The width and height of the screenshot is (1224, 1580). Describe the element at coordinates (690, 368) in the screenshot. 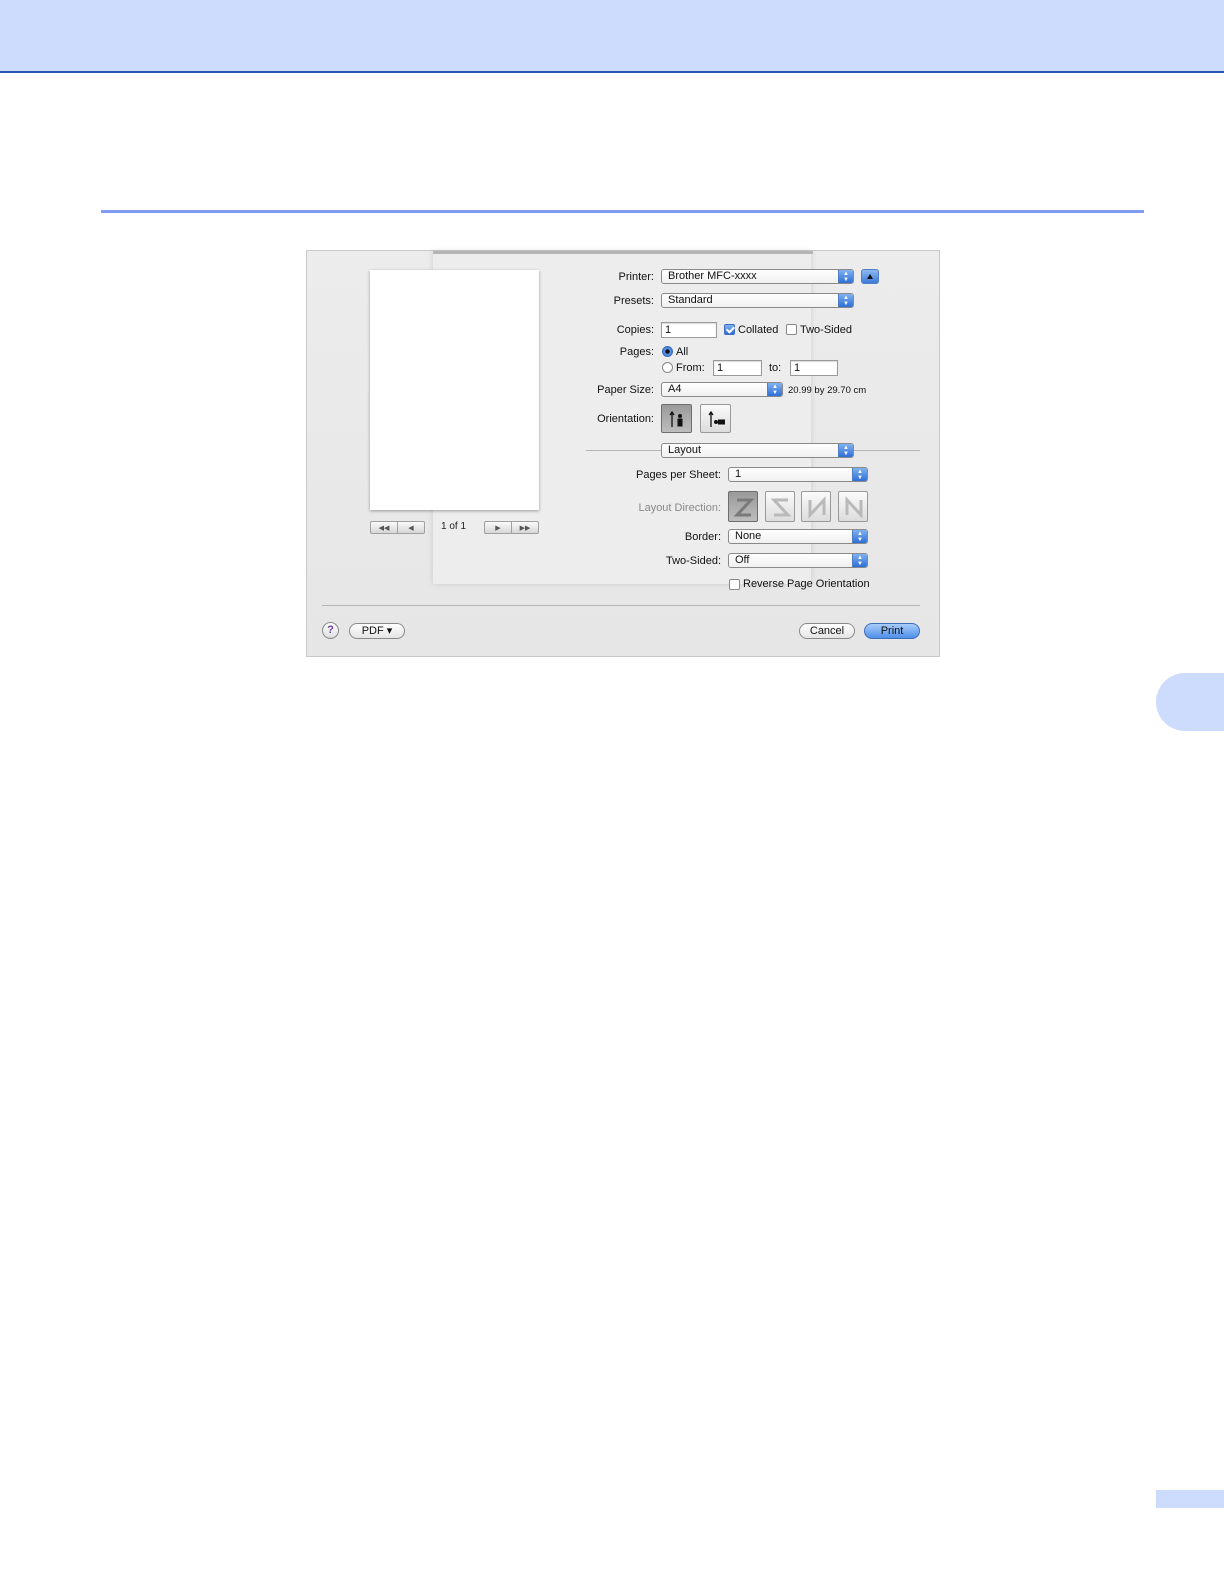

I see `pages-from-label: From:` at that location.